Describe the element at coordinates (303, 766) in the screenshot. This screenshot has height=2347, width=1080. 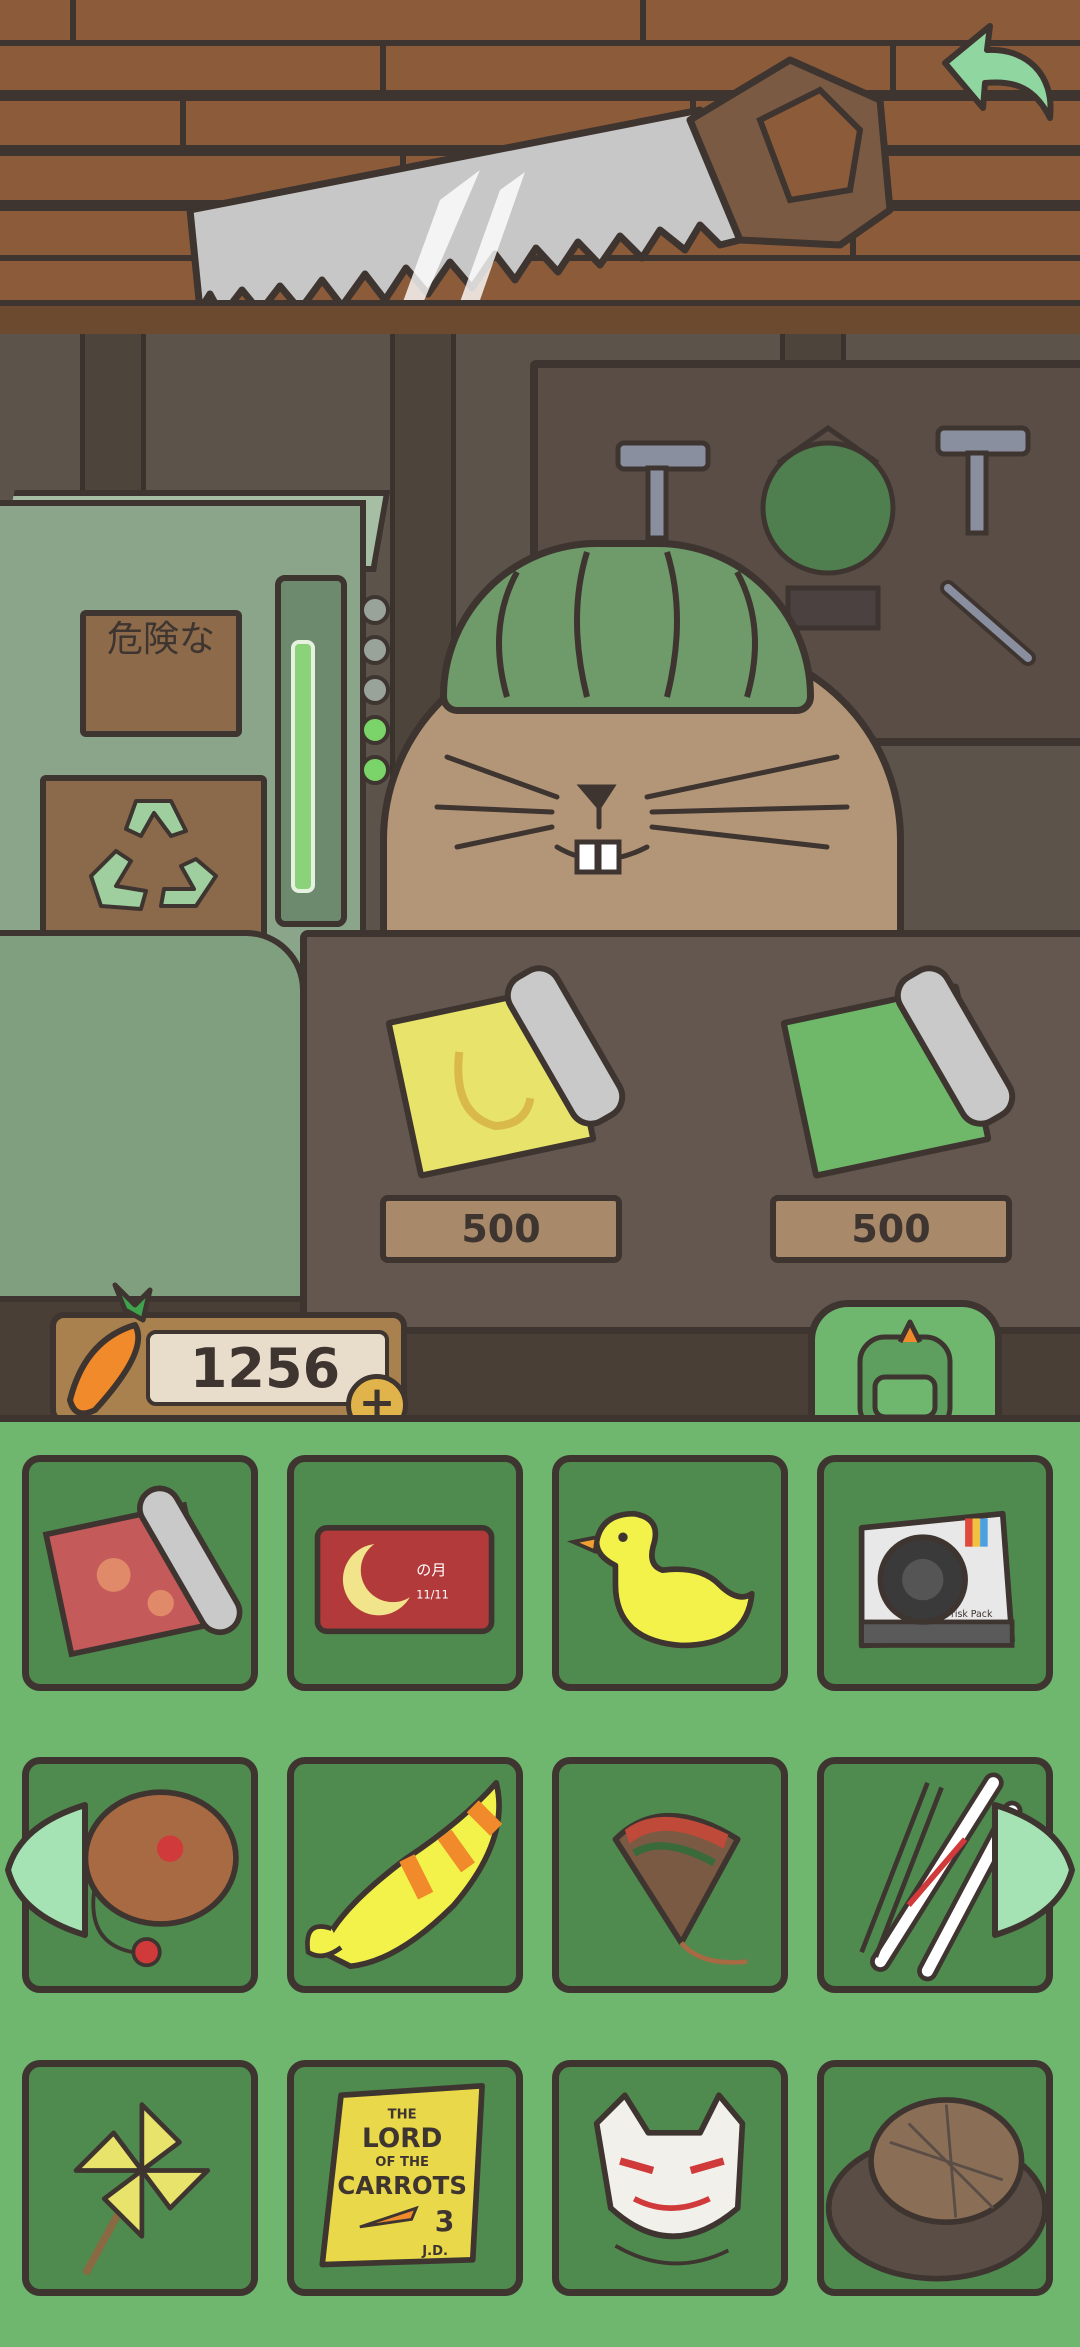
I see `gauge-level` at that location.